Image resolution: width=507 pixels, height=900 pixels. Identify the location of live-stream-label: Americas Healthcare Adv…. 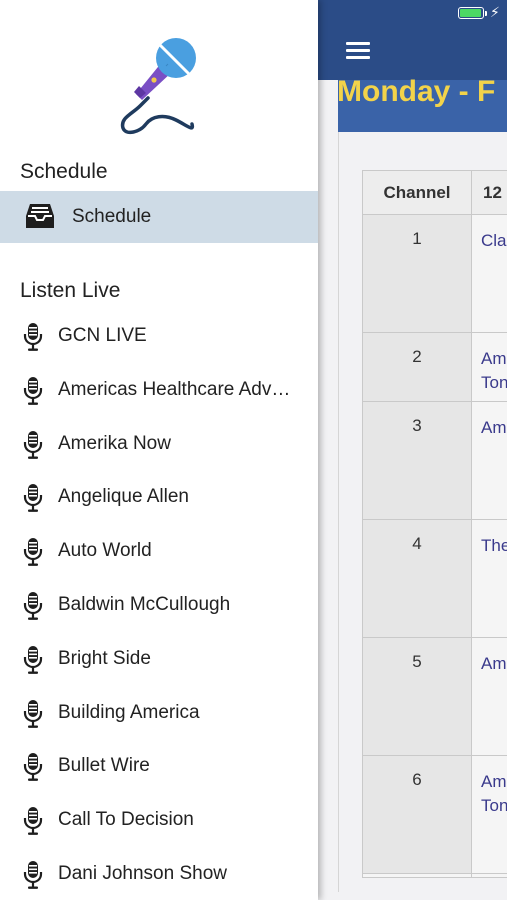
(174, 389).